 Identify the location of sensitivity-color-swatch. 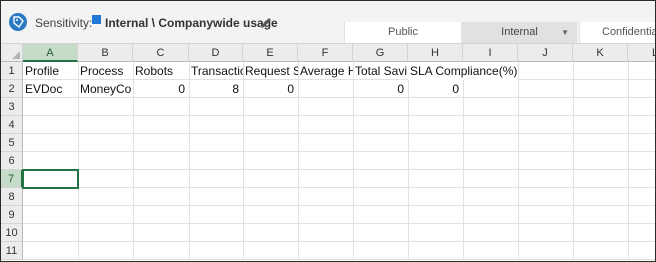
(96, 19).